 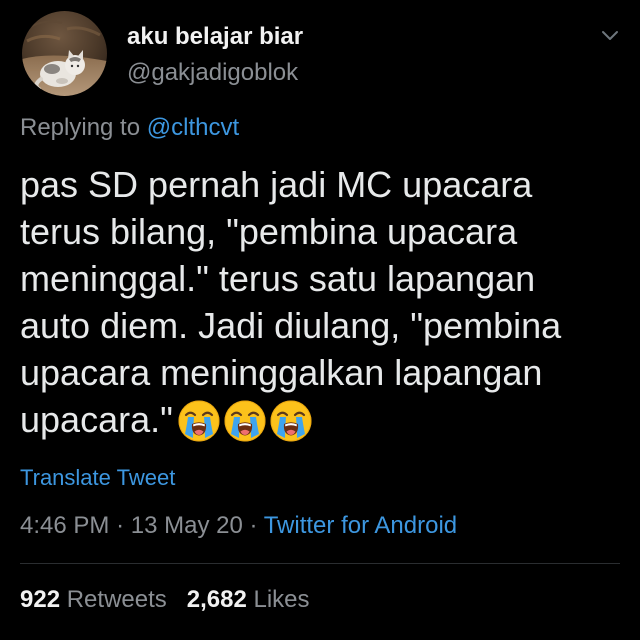 I want to click on tweet-text-line: upacara meninggalkan lapangan, so click(x=281, y=372).